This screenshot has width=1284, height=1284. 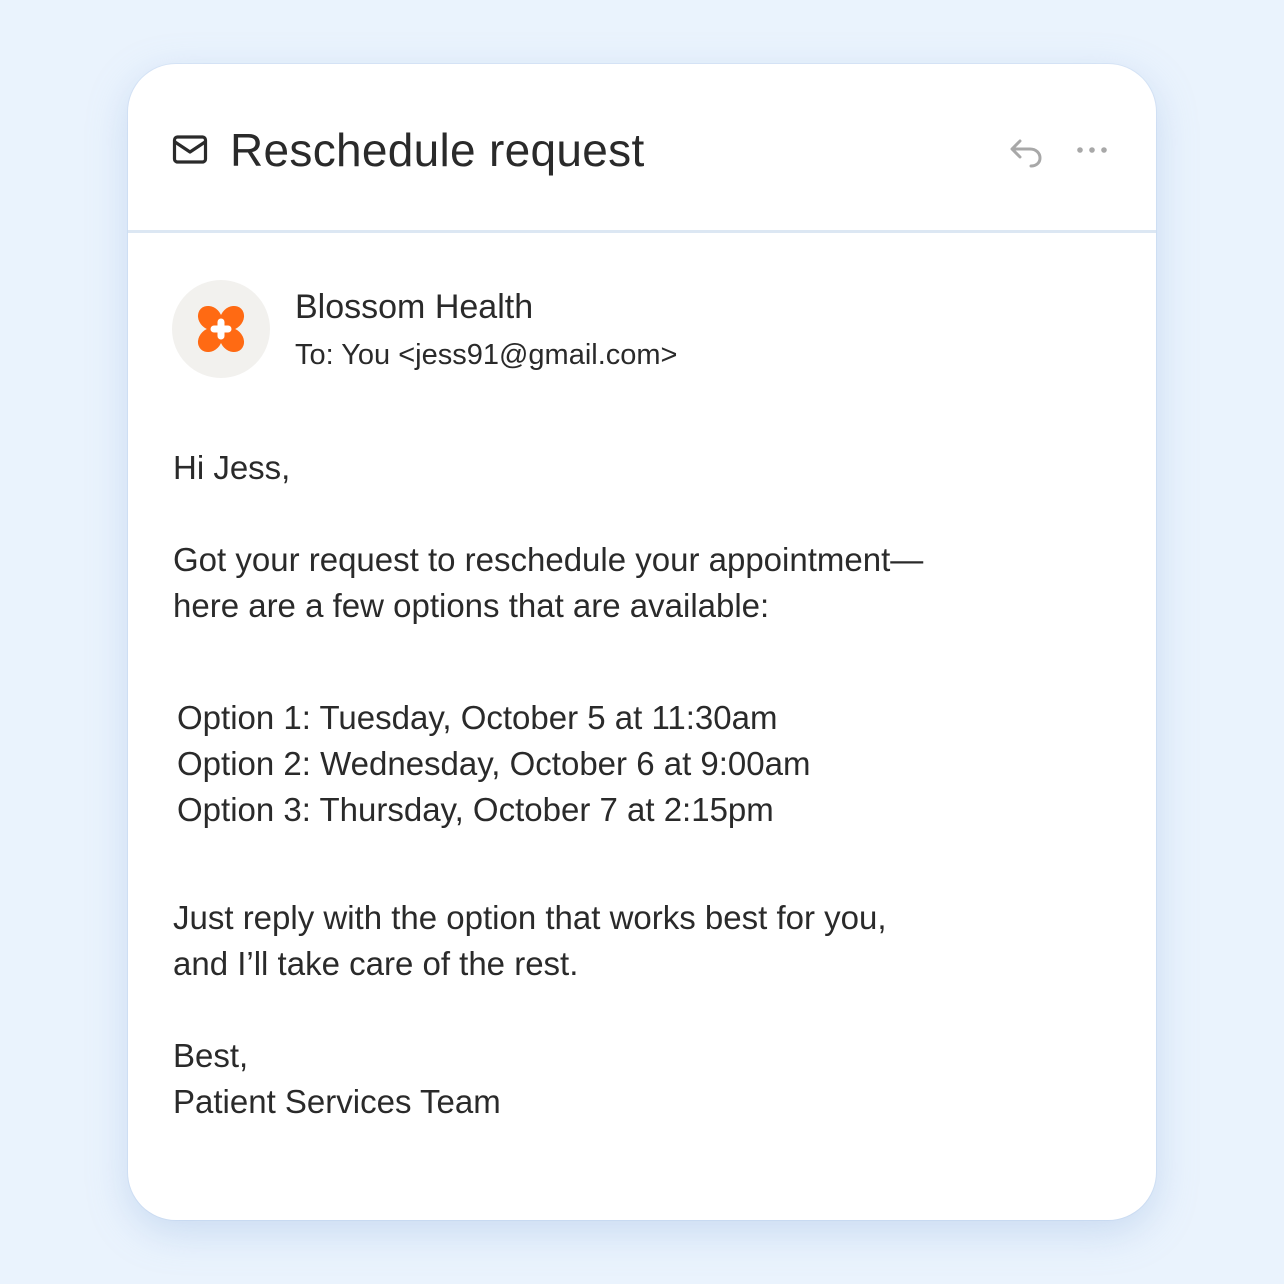 What do you see at coordinates (414, 307) in the screenshot?
I see `sender-name: Blossom Health` at bounding box center [414, 307].